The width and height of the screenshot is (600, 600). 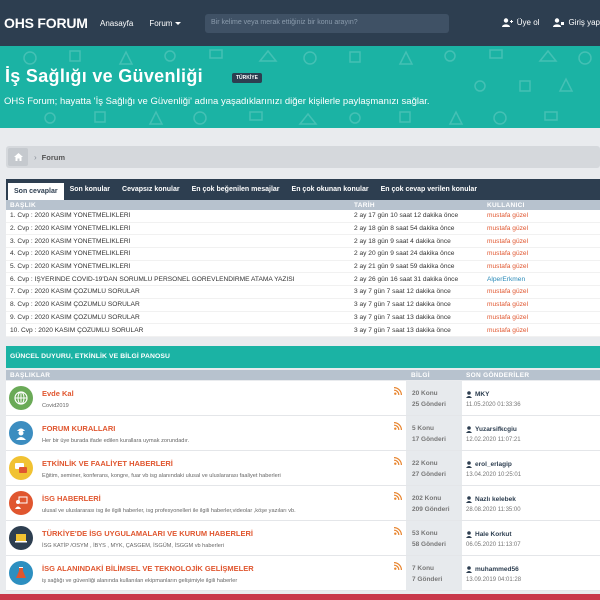 I want to click on last-post: muhammed56 13.09.2019 04:01:28, so click(x=531, y=573).